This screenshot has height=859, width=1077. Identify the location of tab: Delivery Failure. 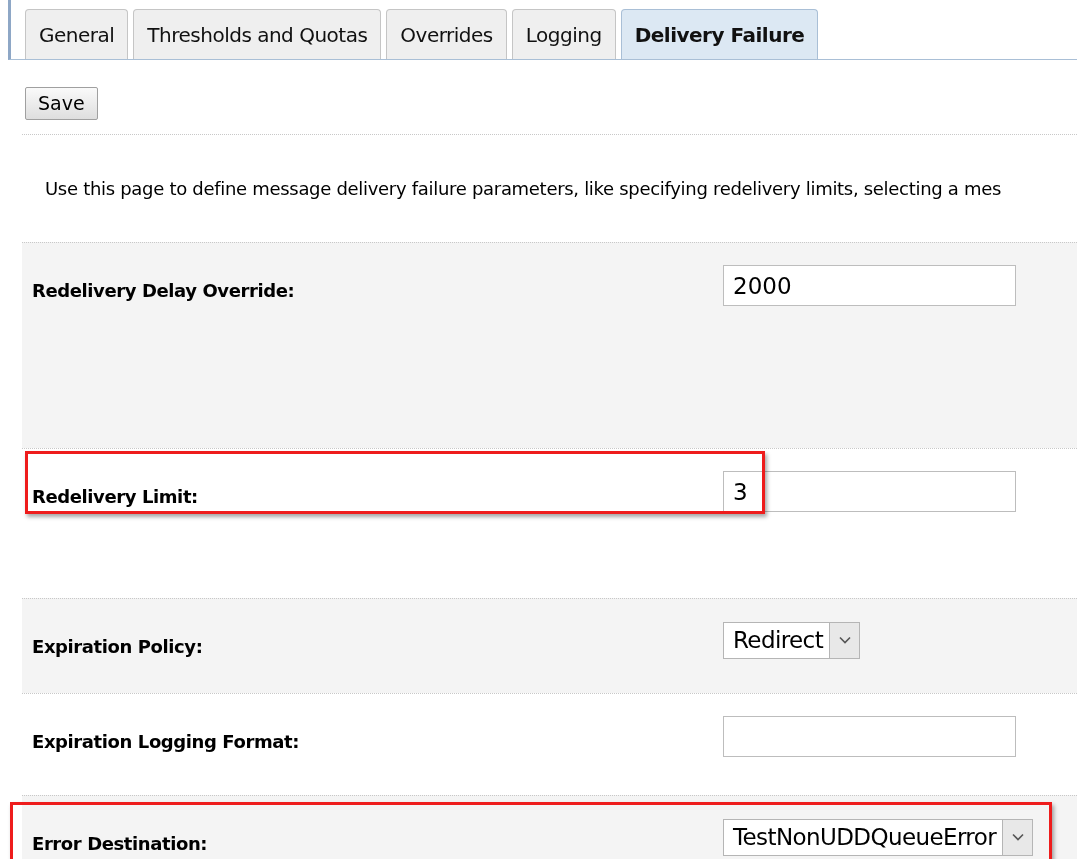
(719, 34).